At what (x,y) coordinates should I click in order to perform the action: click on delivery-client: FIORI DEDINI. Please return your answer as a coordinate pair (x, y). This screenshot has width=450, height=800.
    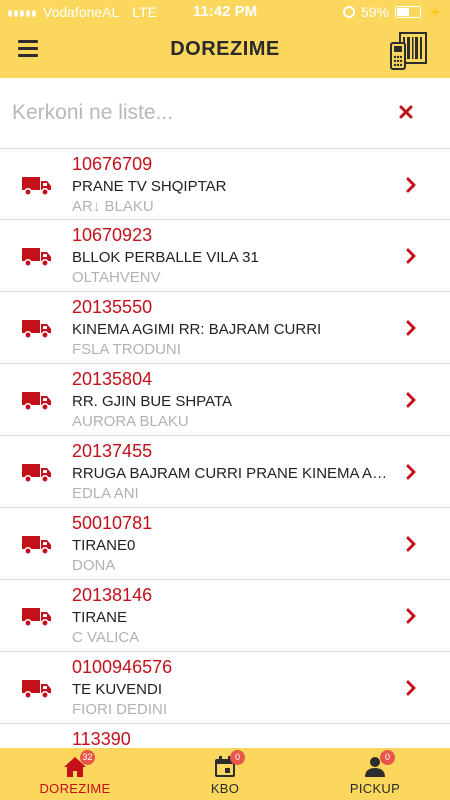
    Looking at the image, I should click on (120, 709).